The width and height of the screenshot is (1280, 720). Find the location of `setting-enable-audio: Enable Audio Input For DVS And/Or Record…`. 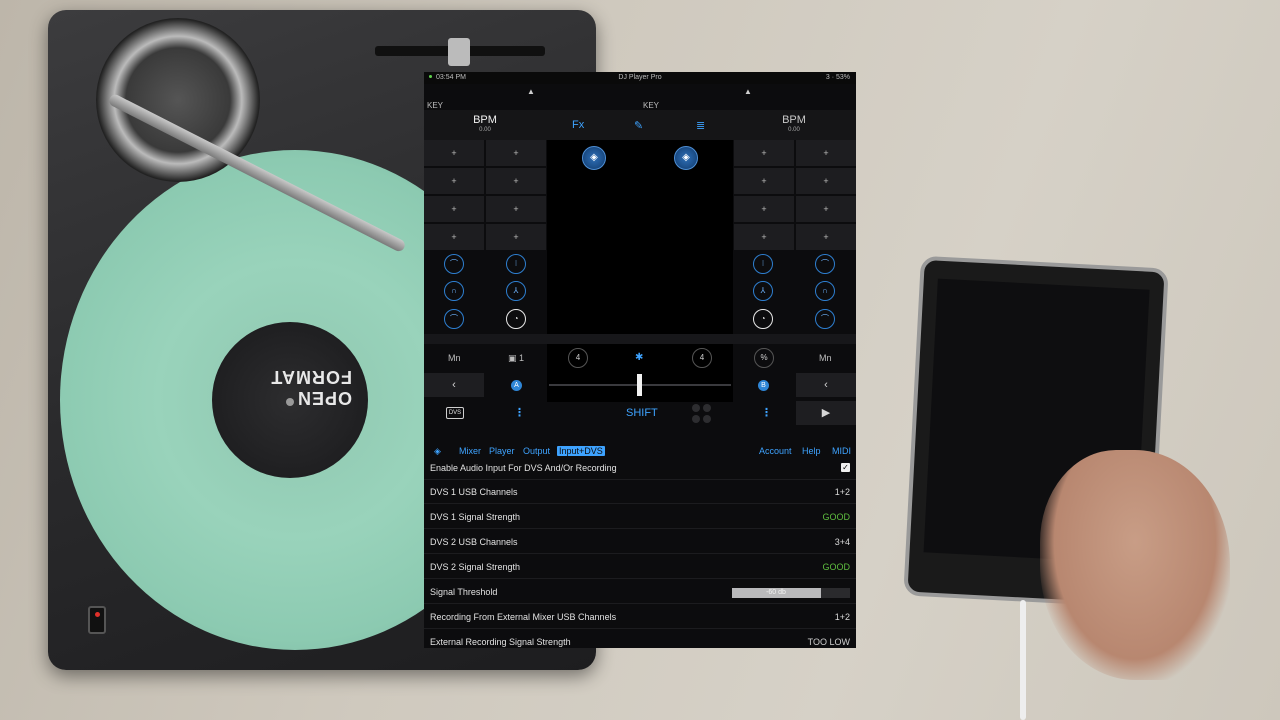

setting-enable-audio: Enable Audio Input For DVS And/Or Record… is located at coordinates (640, 470).